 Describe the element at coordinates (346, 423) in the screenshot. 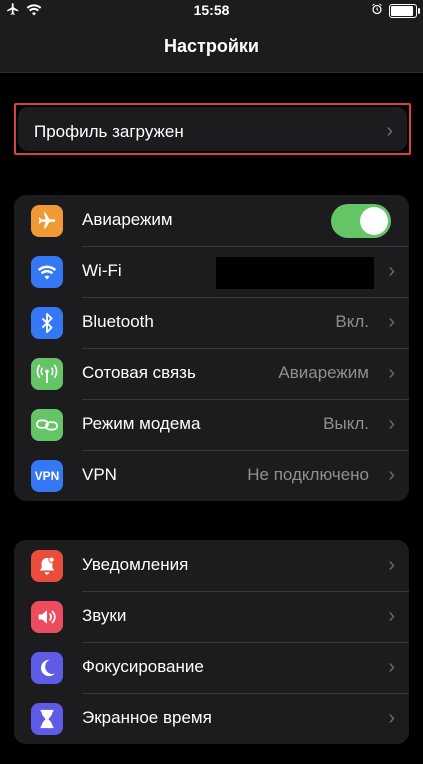

I see `row-value: Выкл.` at that location.